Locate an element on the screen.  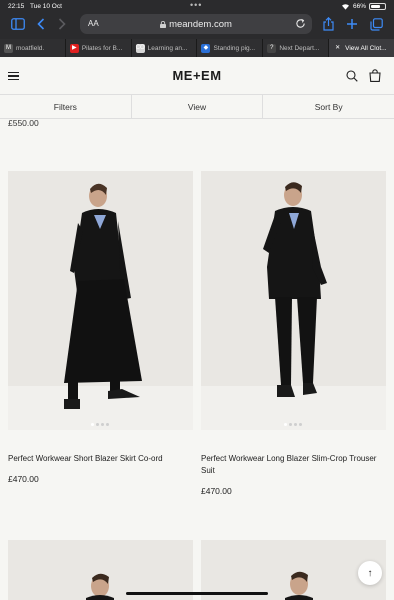
product-card is located at coordinates (100, 570).